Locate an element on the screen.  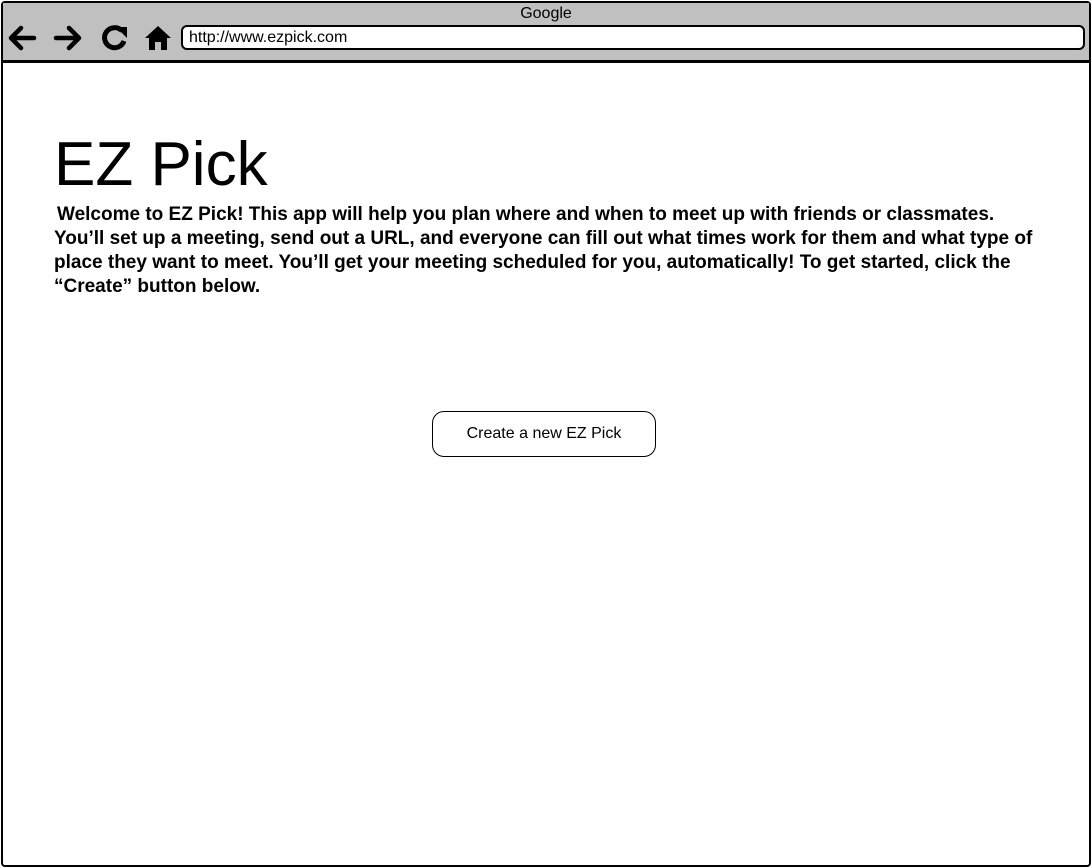
create-ez-pick-button: Create a new EZ Pick is located at coordinates (544, 434).